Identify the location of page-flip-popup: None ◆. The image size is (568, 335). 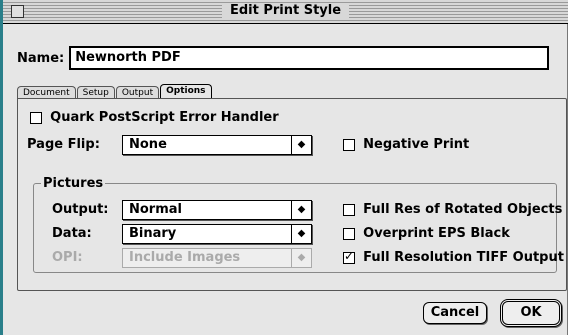
(217, 145).